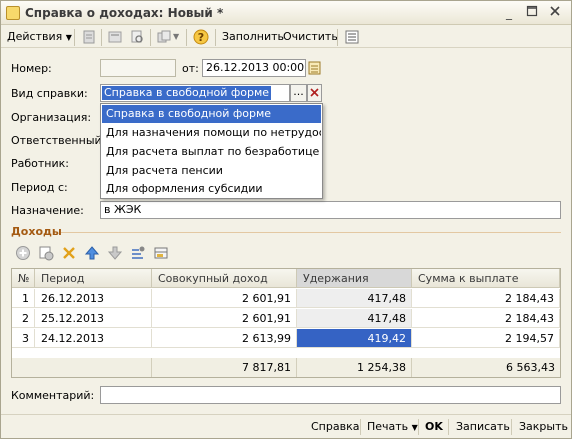 Image resolution: width=572 pixels, height=439 pixels. What do you see at coordinates (311, 232) in the screenshot?
I see `section-divider` at bounding box center [311, 232].